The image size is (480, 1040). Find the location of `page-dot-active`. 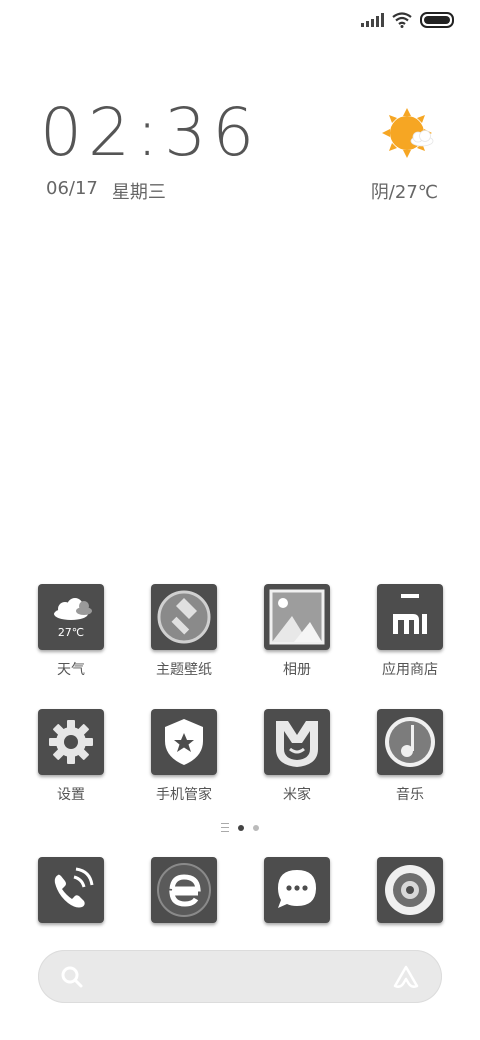

page-dot-active is located at coordinates (241, 827).